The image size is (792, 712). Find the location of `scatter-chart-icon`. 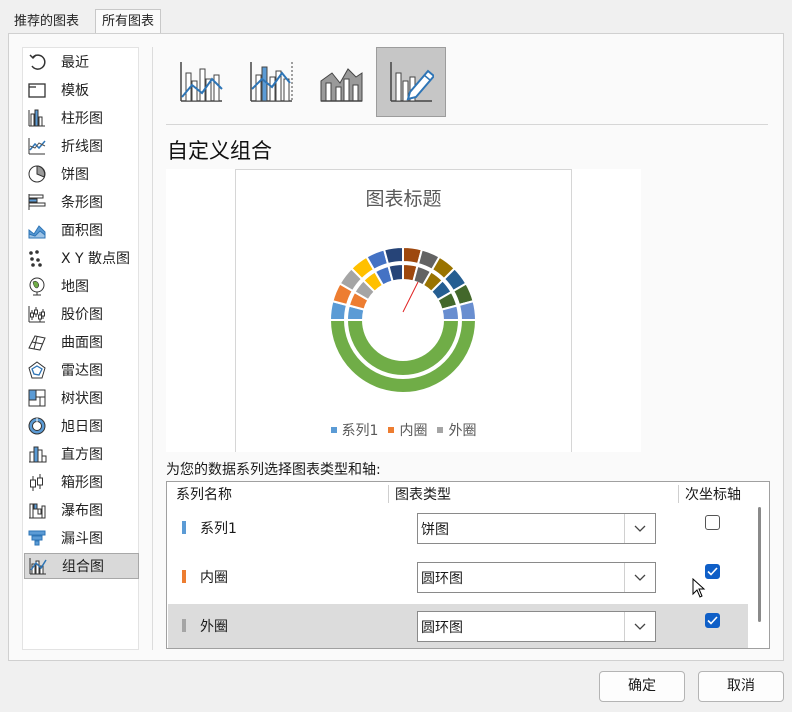

scatter-chart-icon is located at coordinates (37, 258).